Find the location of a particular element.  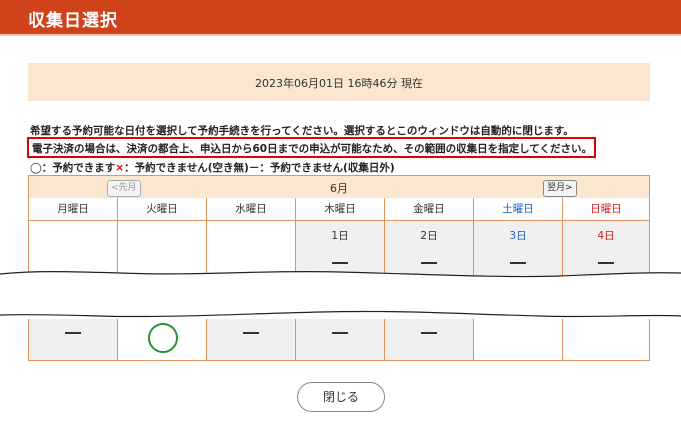

available-circle-icon is located at coordinates (163, 338).